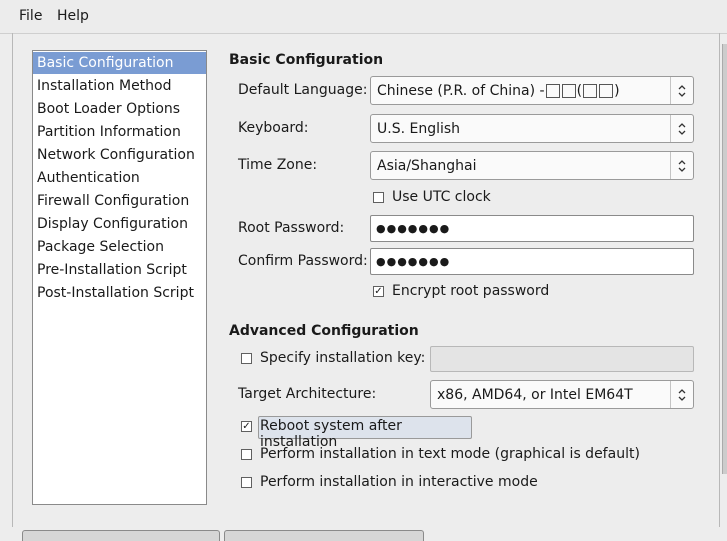 The image size is (727, 541). I want to click on confirm-password-input: ●●●●●●●, so click(532, 261).